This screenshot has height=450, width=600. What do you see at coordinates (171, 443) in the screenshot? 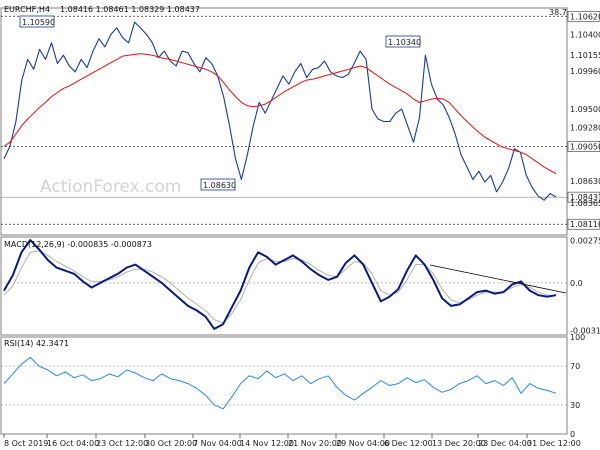
I see `x-tick-label: 30 Oct 20:00` at bounding box center [171, 443].